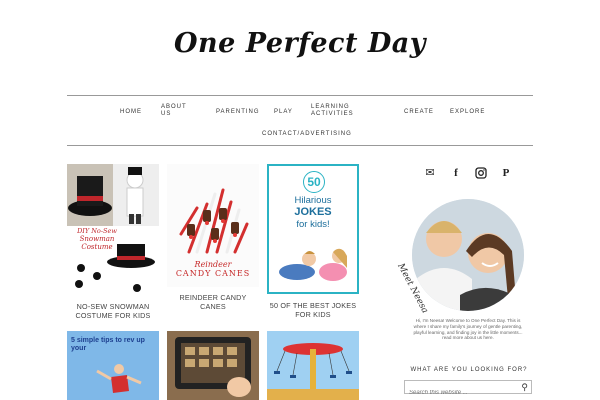 Image resolution: width=600 pixels, height=400 pixels. What do you see at coordinates (481, 173) in the screenshot?
I see `instagram-icon` at bounding box center [481, 173].